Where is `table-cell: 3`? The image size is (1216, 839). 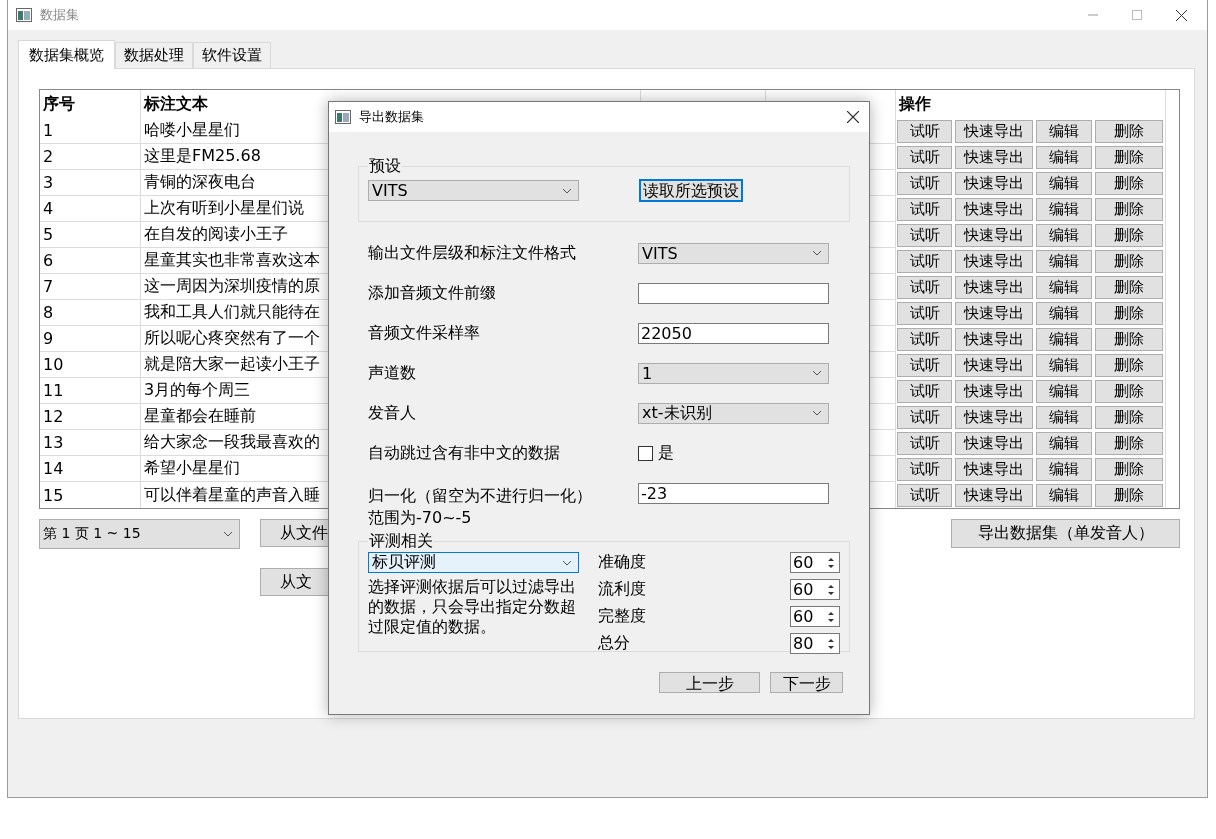 table-cell: 3 is located at coordinates (90, 183).